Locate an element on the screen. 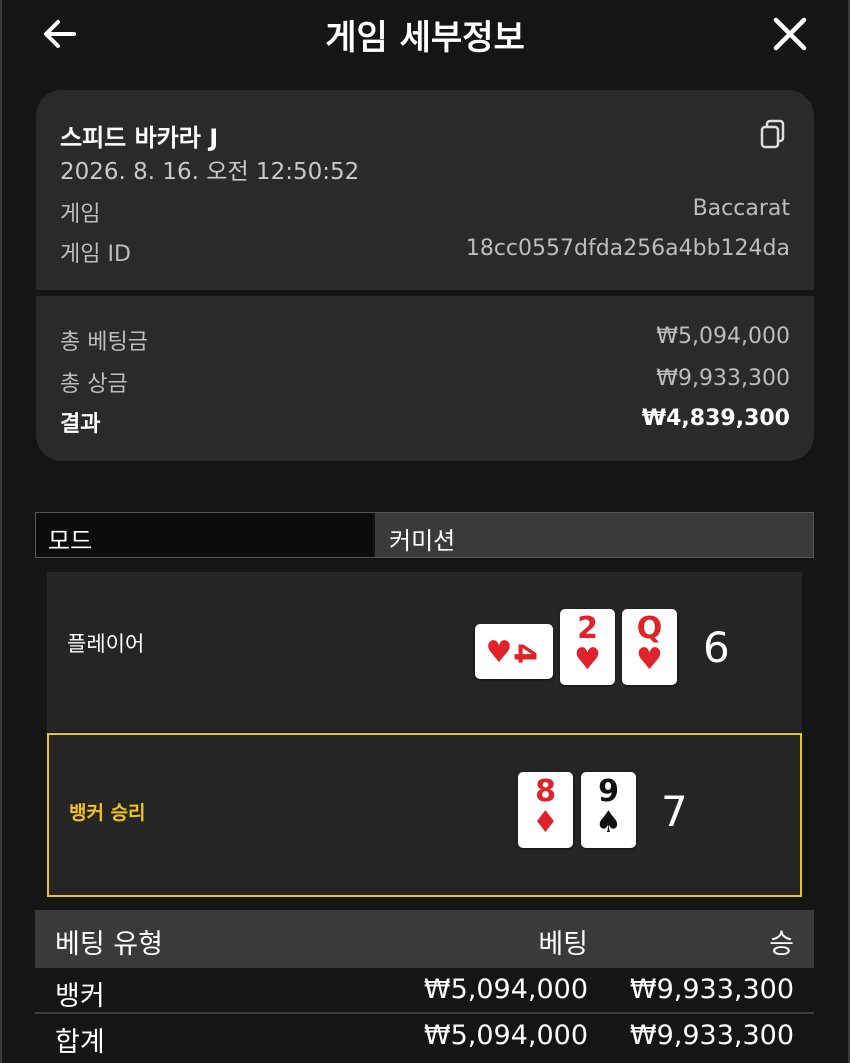 Image resolution: width=850 pixels, height=1063 pixels. mode-label: 모드 is located at coordinates (70, 541).